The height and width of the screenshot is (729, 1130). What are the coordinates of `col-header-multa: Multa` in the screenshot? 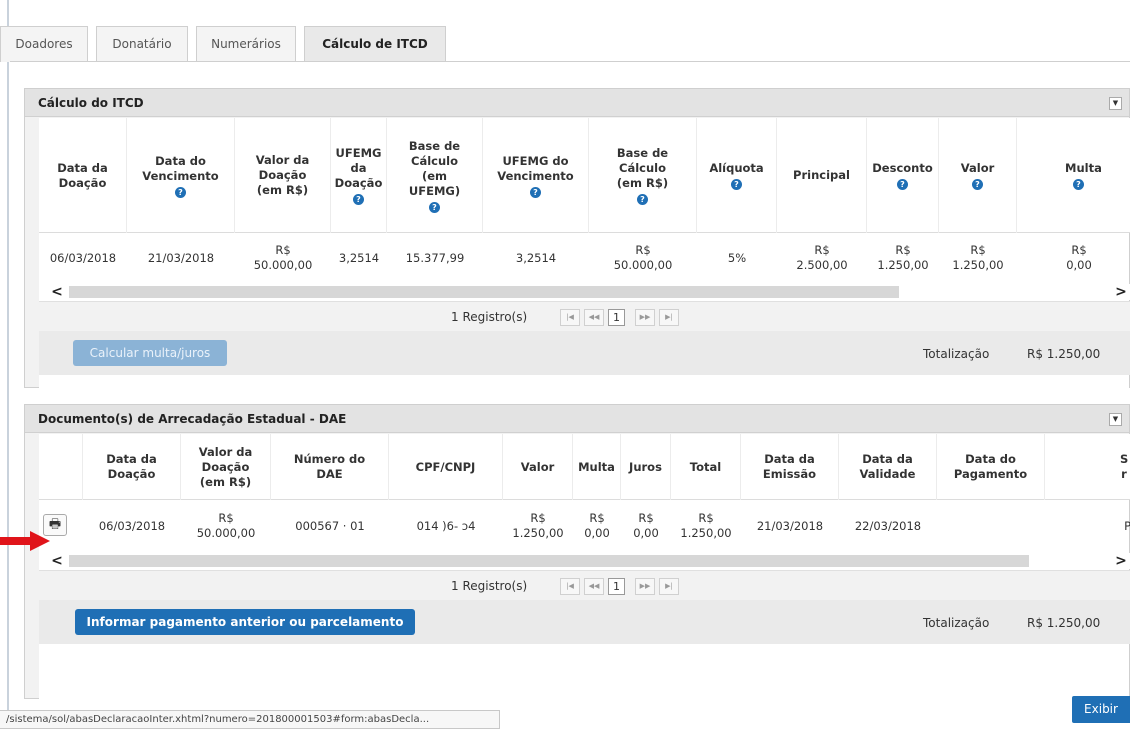 It's located at (597, 467).